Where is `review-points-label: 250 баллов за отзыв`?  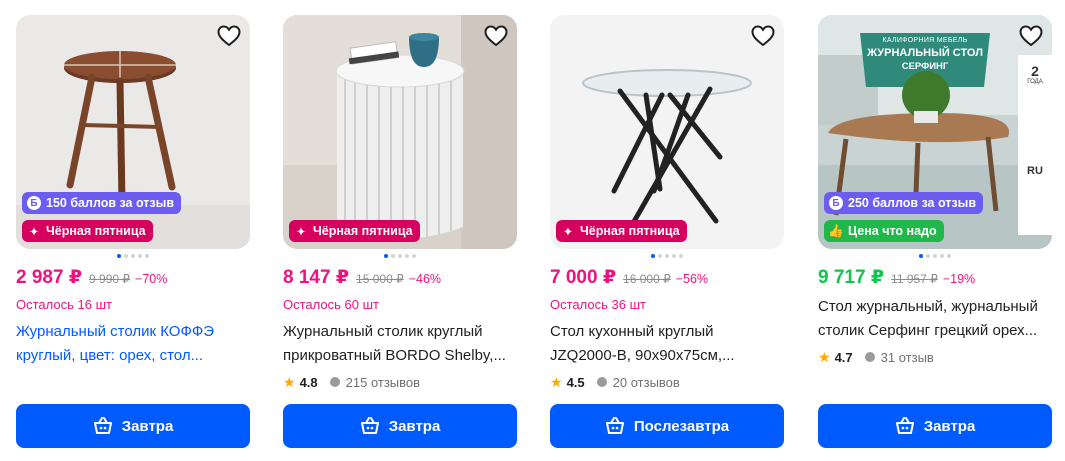 review-points-label: 250 баллов за отзыв is located at coordinates (912, 203).